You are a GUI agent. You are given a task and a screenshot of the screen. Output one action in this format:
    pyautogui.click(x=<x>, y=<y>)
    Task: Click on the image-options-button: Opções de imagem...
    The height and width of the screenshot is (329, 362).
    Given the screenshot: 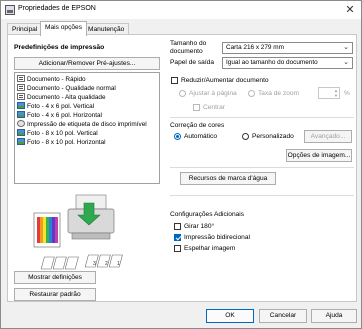 What is the action you would take?
    pyautogui.click(x=319, y=155)
    